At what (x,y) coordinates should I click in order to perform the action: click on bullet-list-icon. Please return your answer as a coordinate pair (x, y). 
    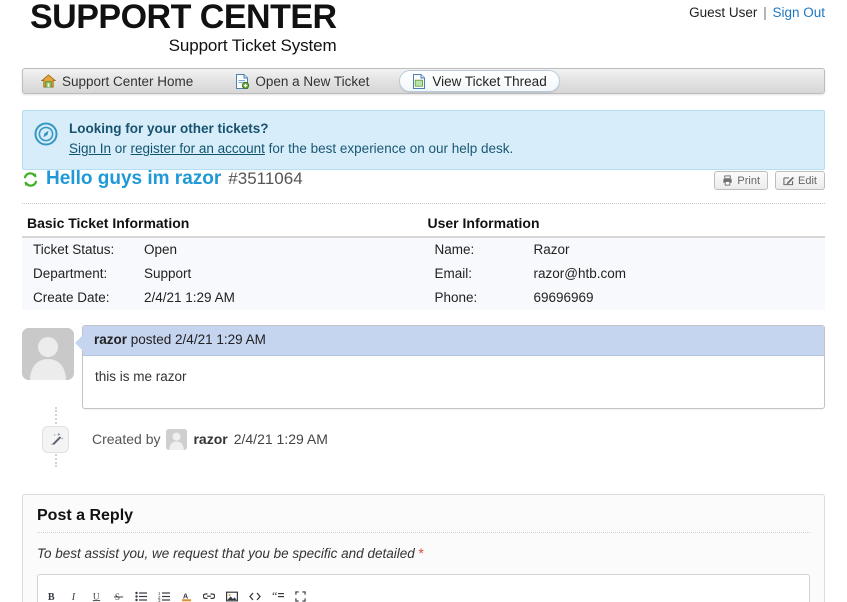
    Looking at the image, I should click on (141, 596).